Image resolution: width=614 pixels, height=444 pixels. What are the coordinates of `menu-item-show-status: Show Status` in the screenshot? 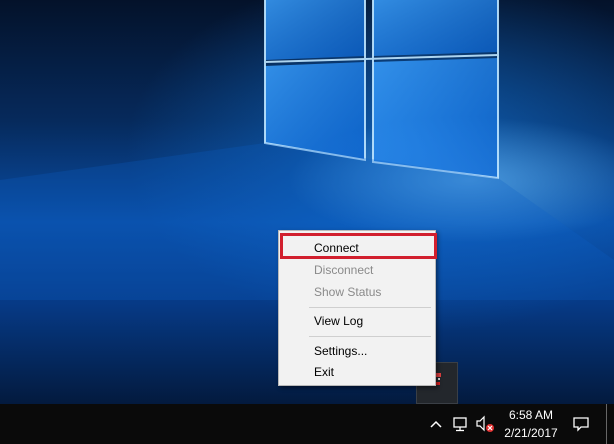 It's located at (357, 292).